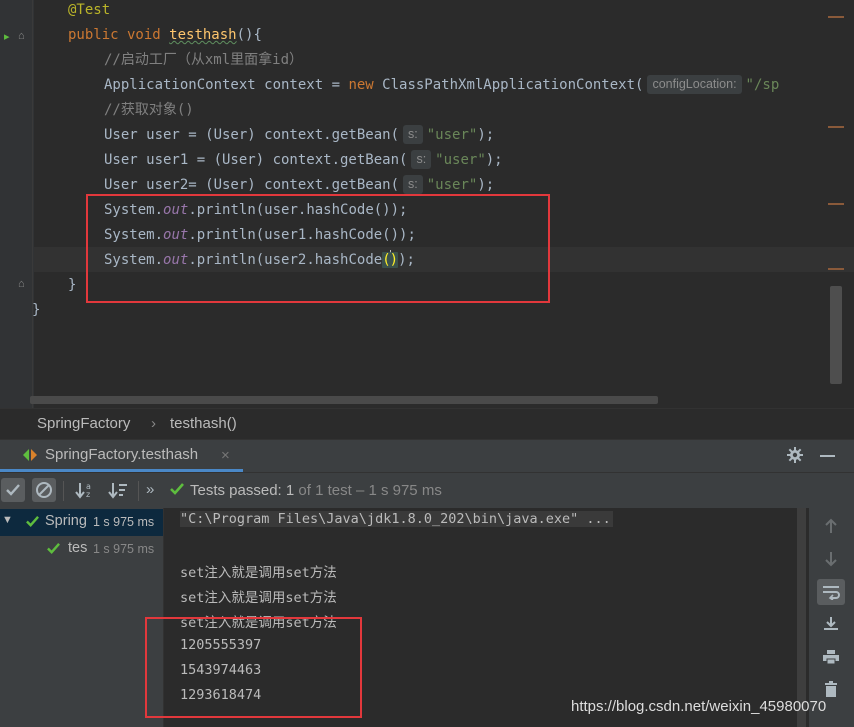 This screenshot has width=854, height=727. I want to click on show-passed-toggle, so click(13, 490).